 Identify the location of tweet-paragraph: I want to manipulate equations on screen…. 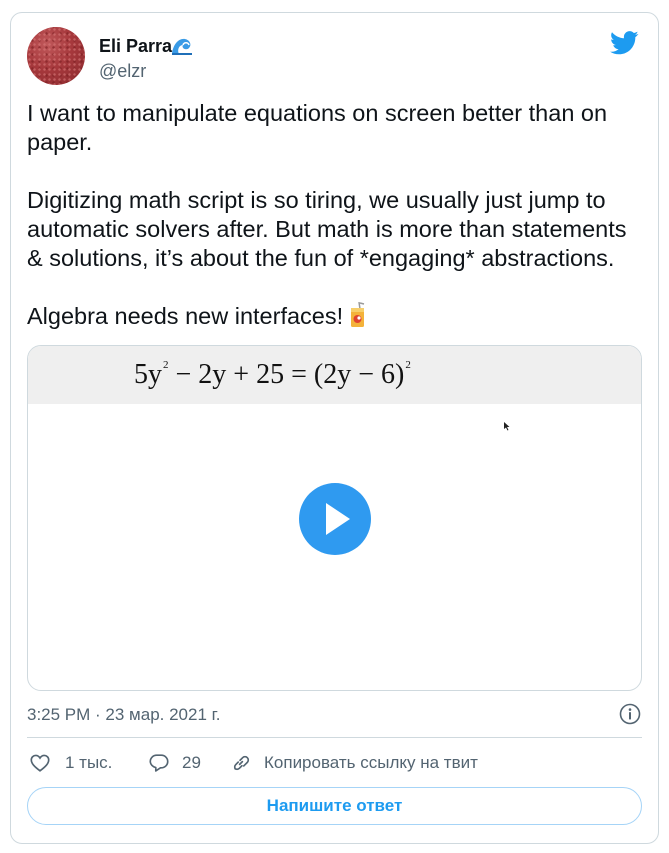
(317, 127).